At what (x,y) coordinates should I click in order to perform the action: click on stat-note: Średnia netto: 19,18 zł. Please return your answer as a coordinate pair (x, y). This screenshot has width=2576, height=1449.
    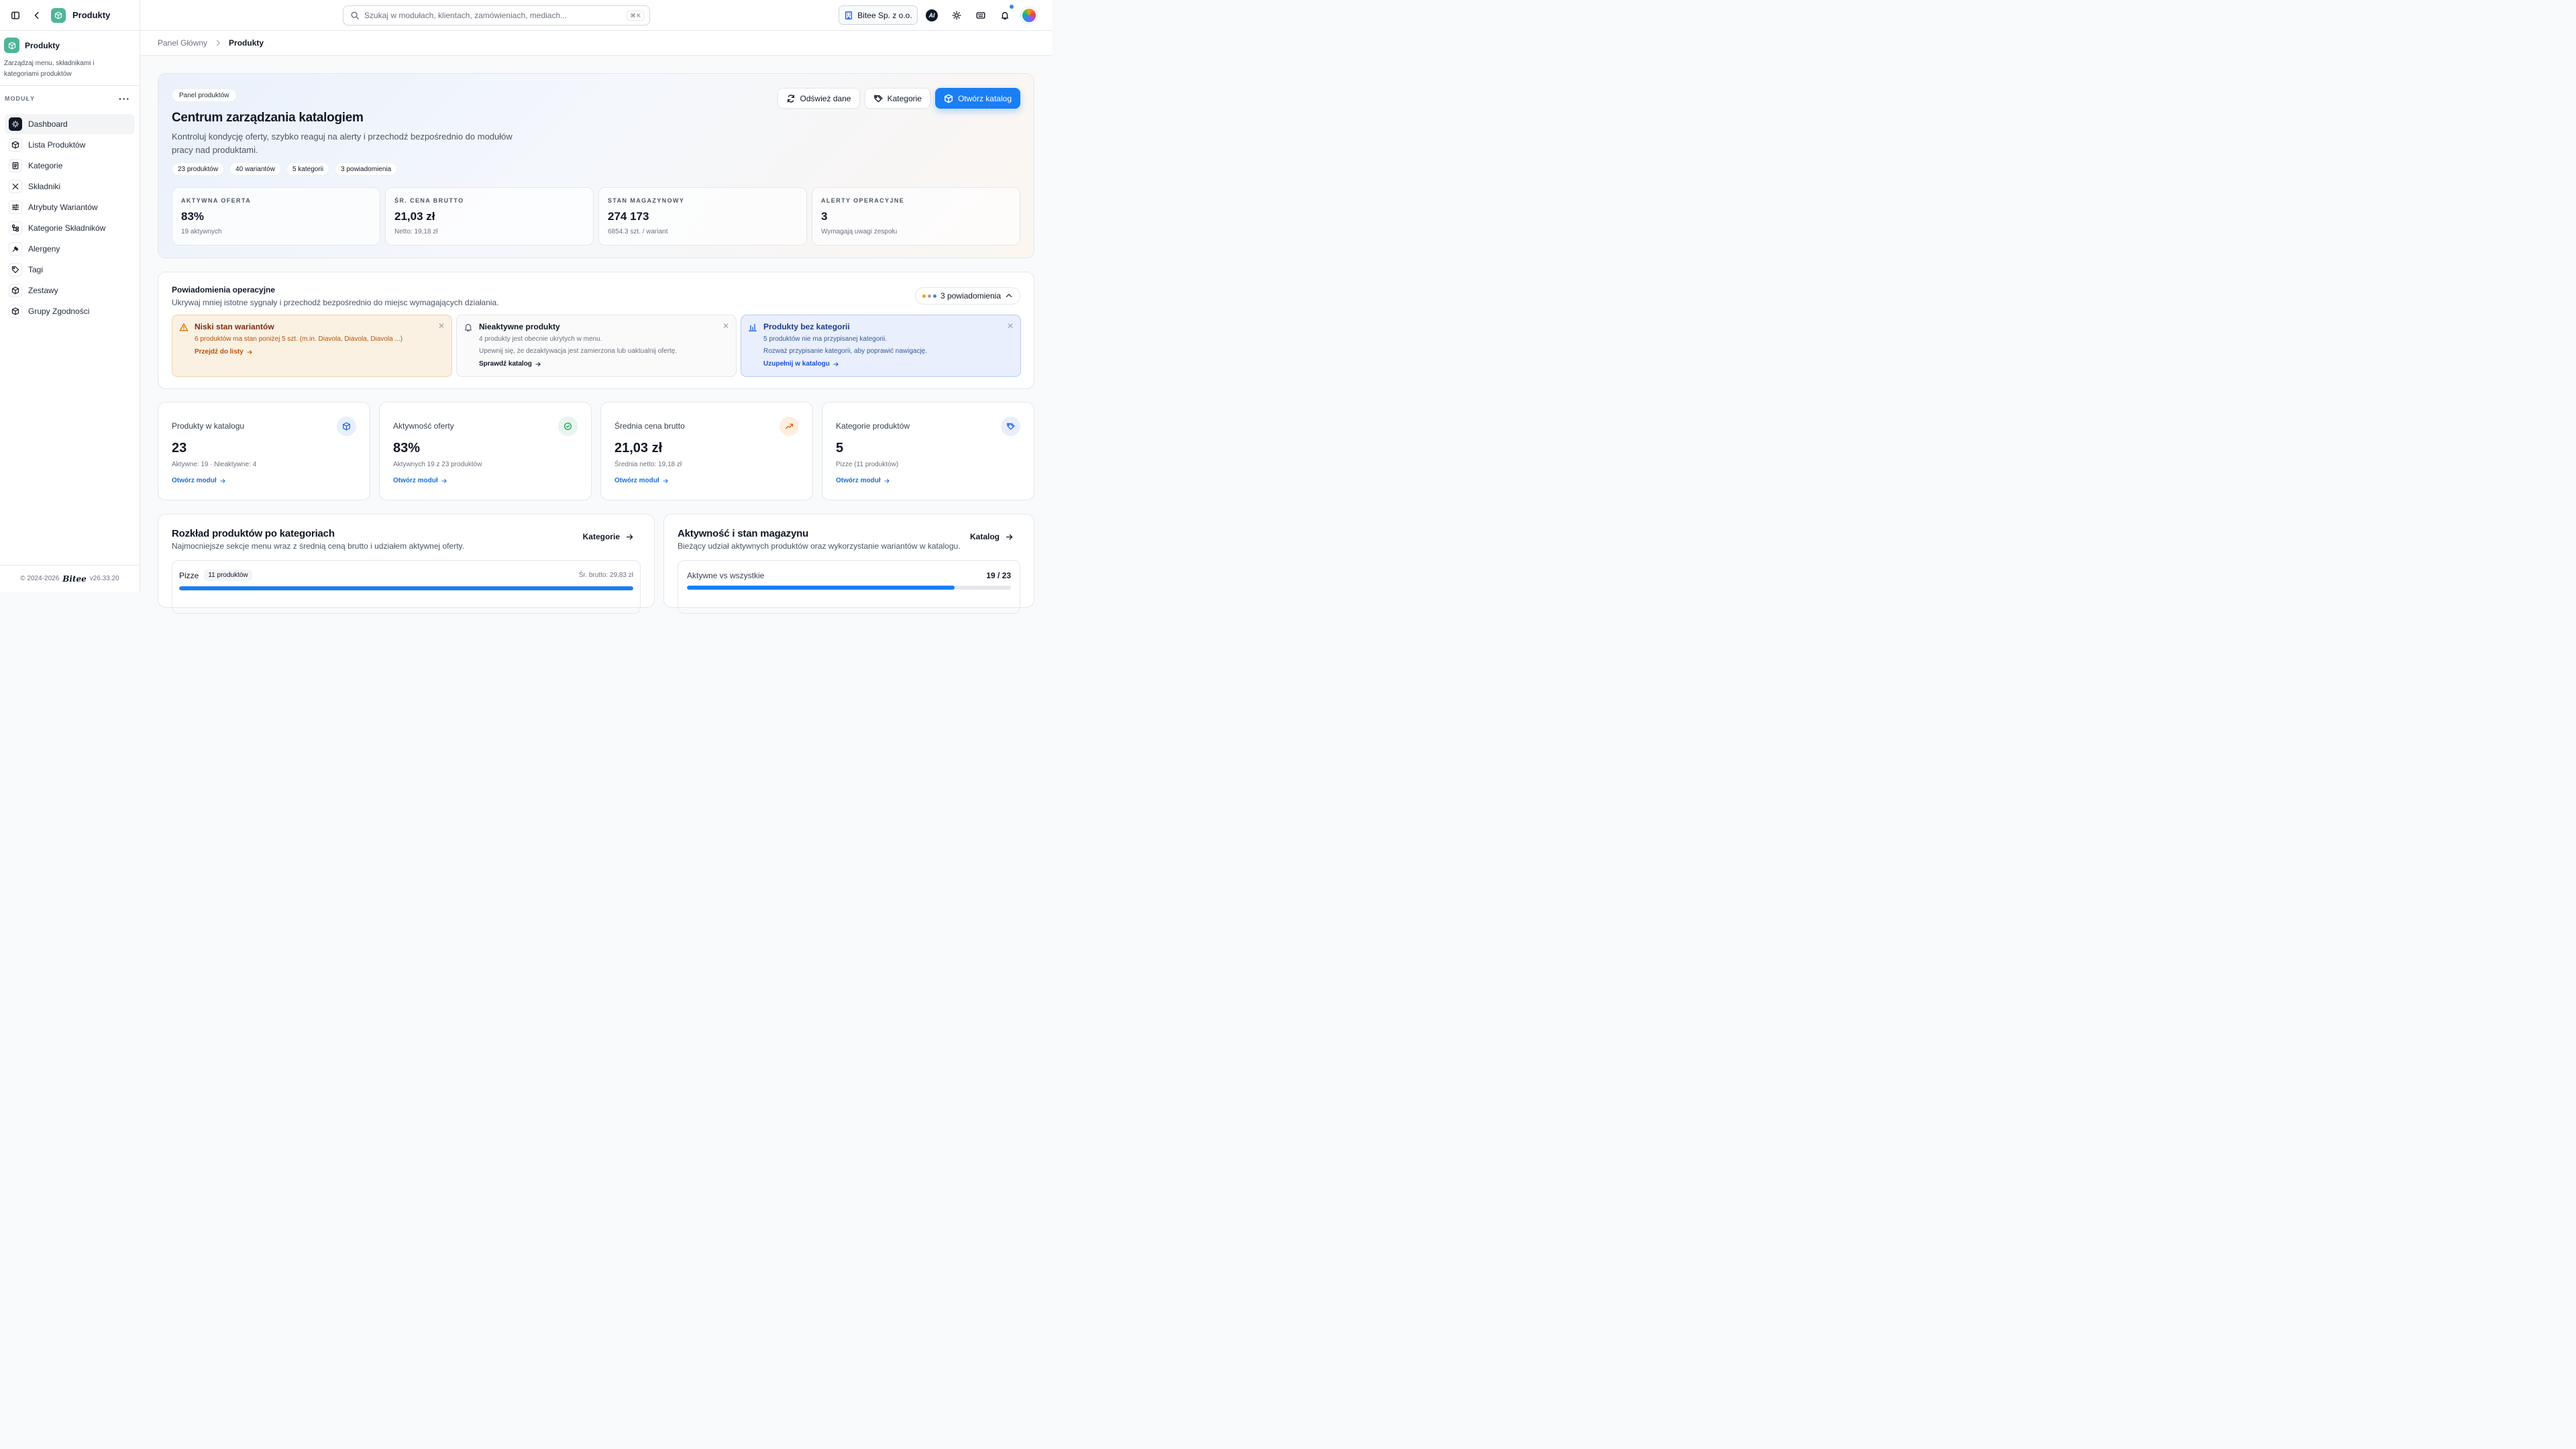
    Looking at the image, I should click on (648, 464).